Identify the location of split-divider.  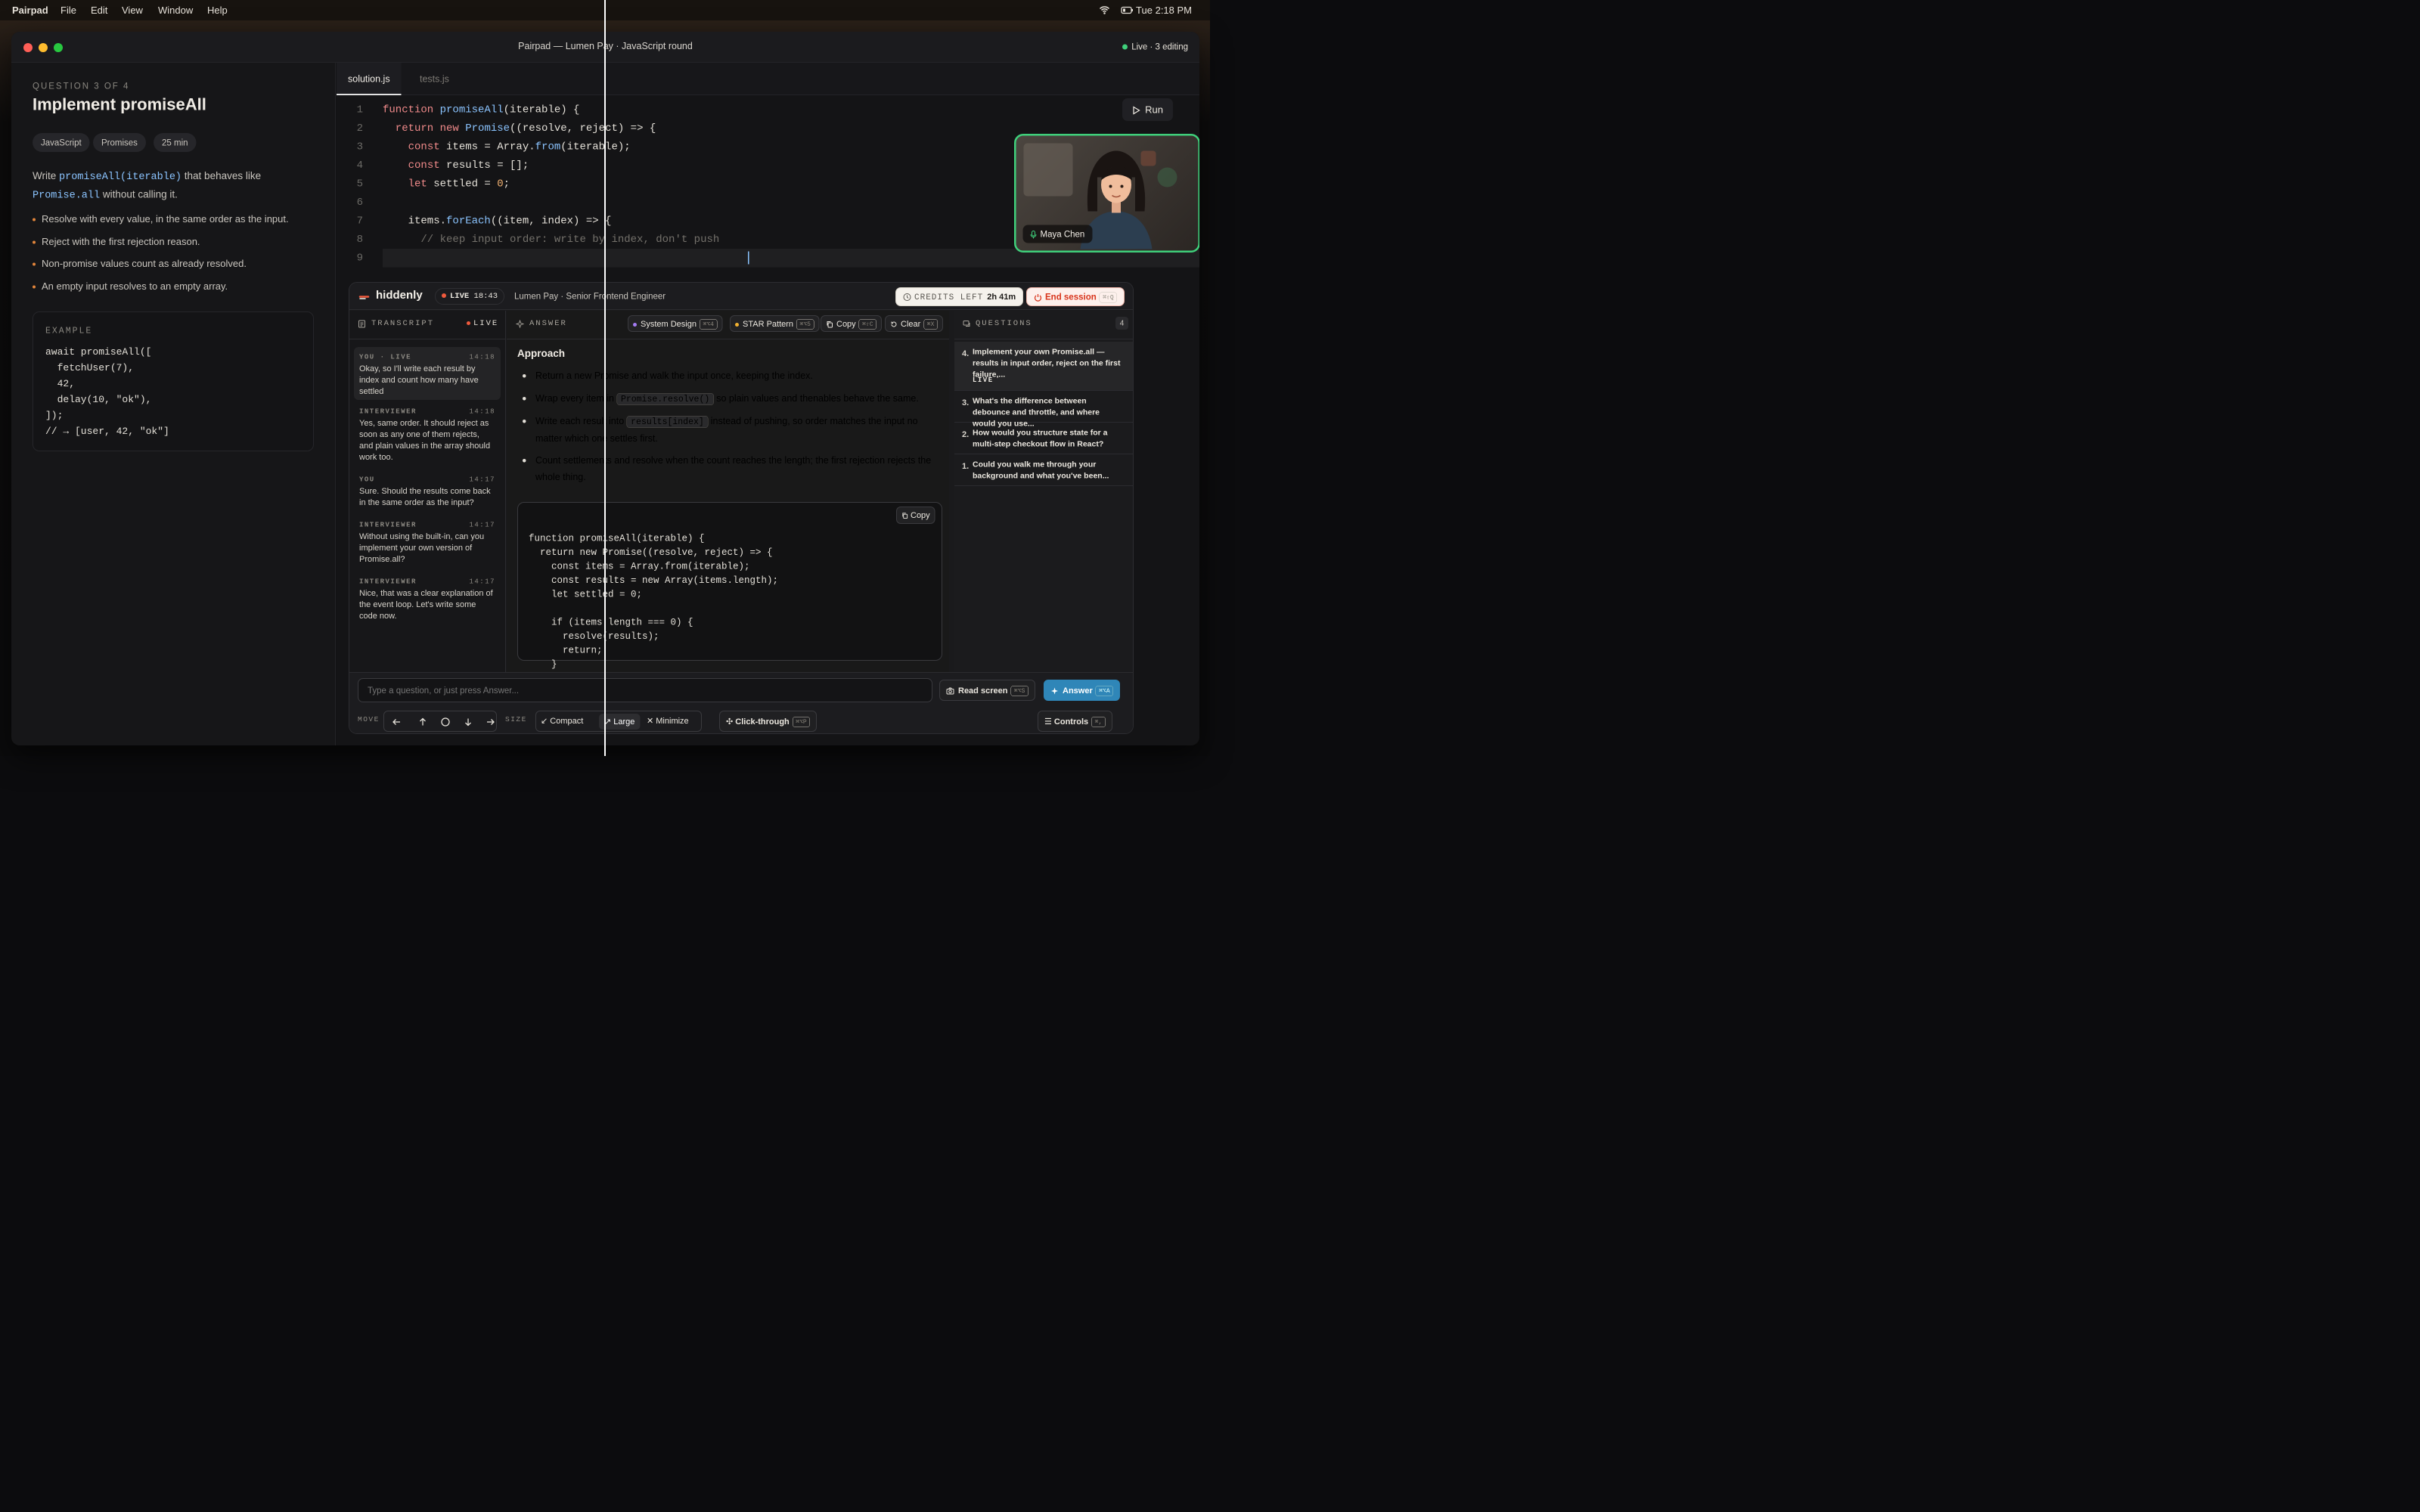
(605, 378).